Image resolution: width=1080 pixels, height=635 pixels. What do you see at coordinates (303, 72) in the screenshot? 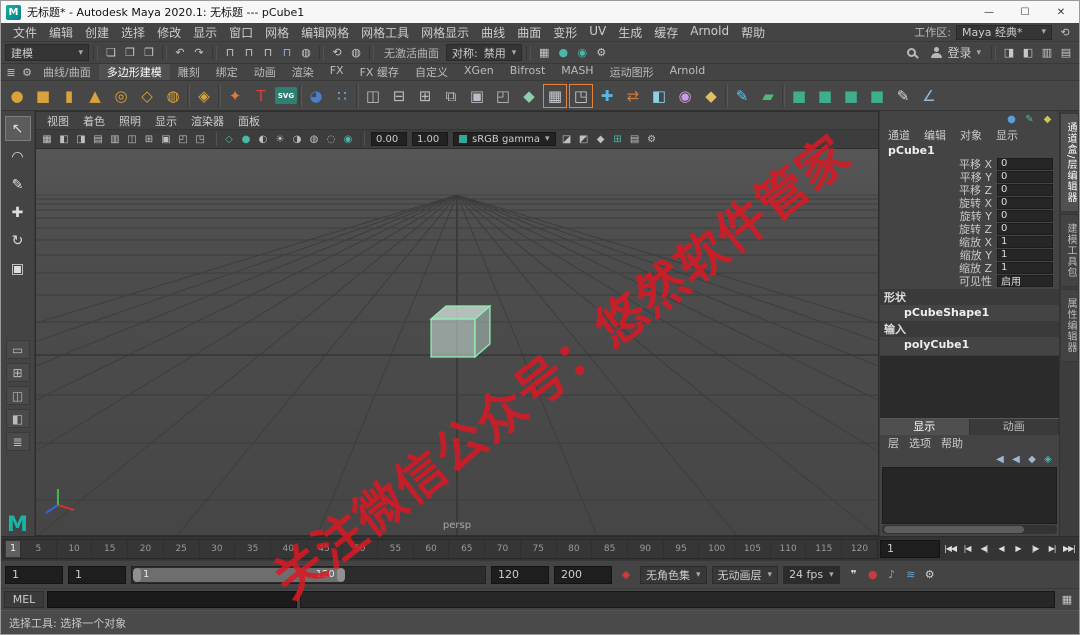
I see `shelf-tab: 渲染` at bounding box center [303, 72].